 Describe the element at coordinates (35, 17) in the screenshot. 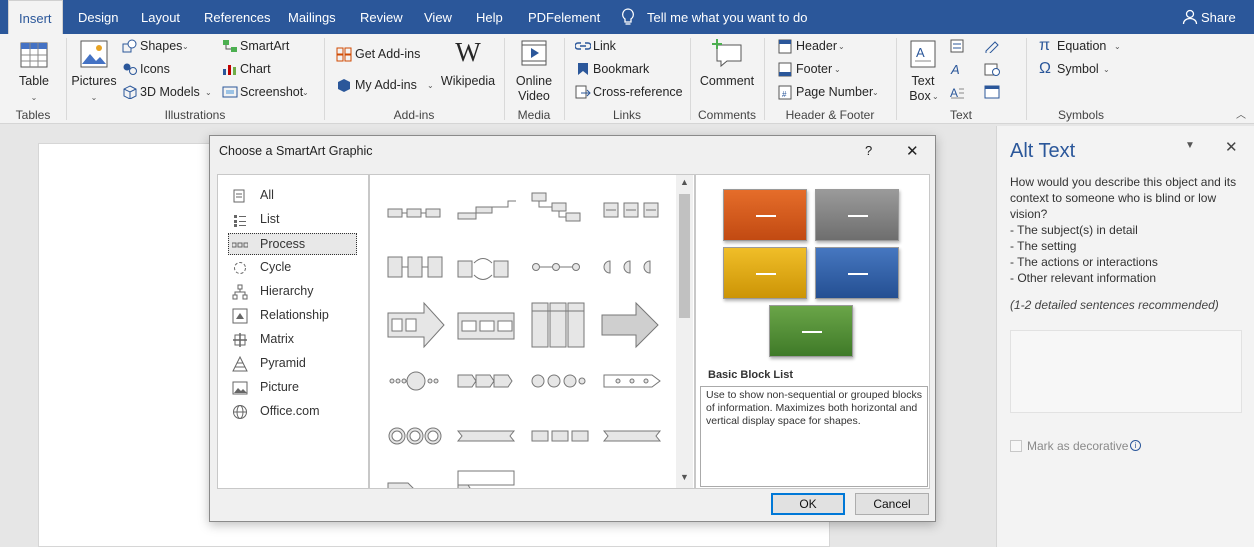

I see `tab-insert: Insert` at that location.